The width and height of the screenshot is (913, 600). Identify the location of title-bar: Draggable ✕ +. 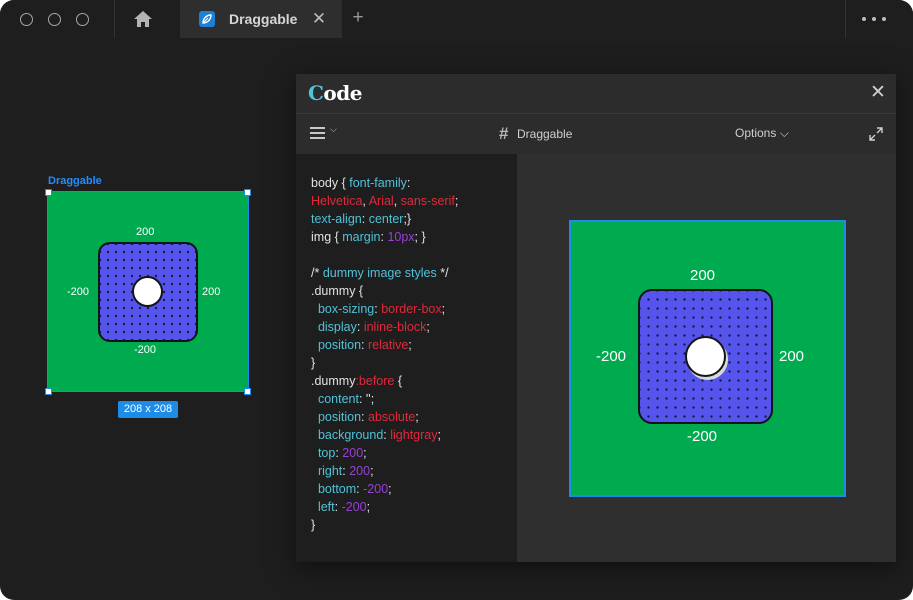
(456, 19).